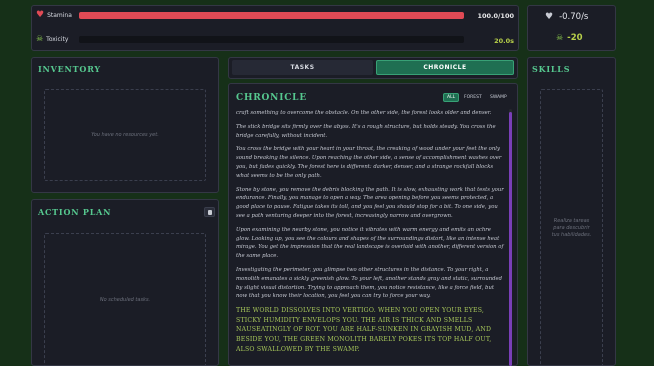 Image resolution: width=654 pixels, height=366 pixels. I want to click on stamina-rate: -0.70/s, so click(574, 17).